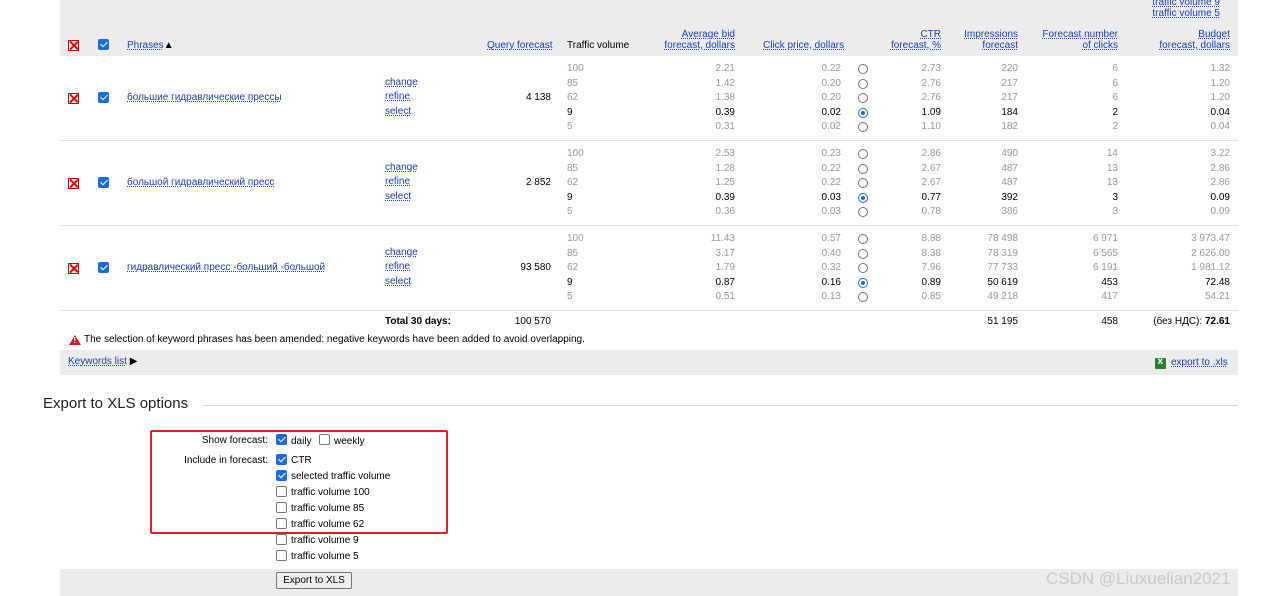 This screenshot has width=1271, height=596. I want to click on budget-value: 1 981.12, so click(1210, 267).